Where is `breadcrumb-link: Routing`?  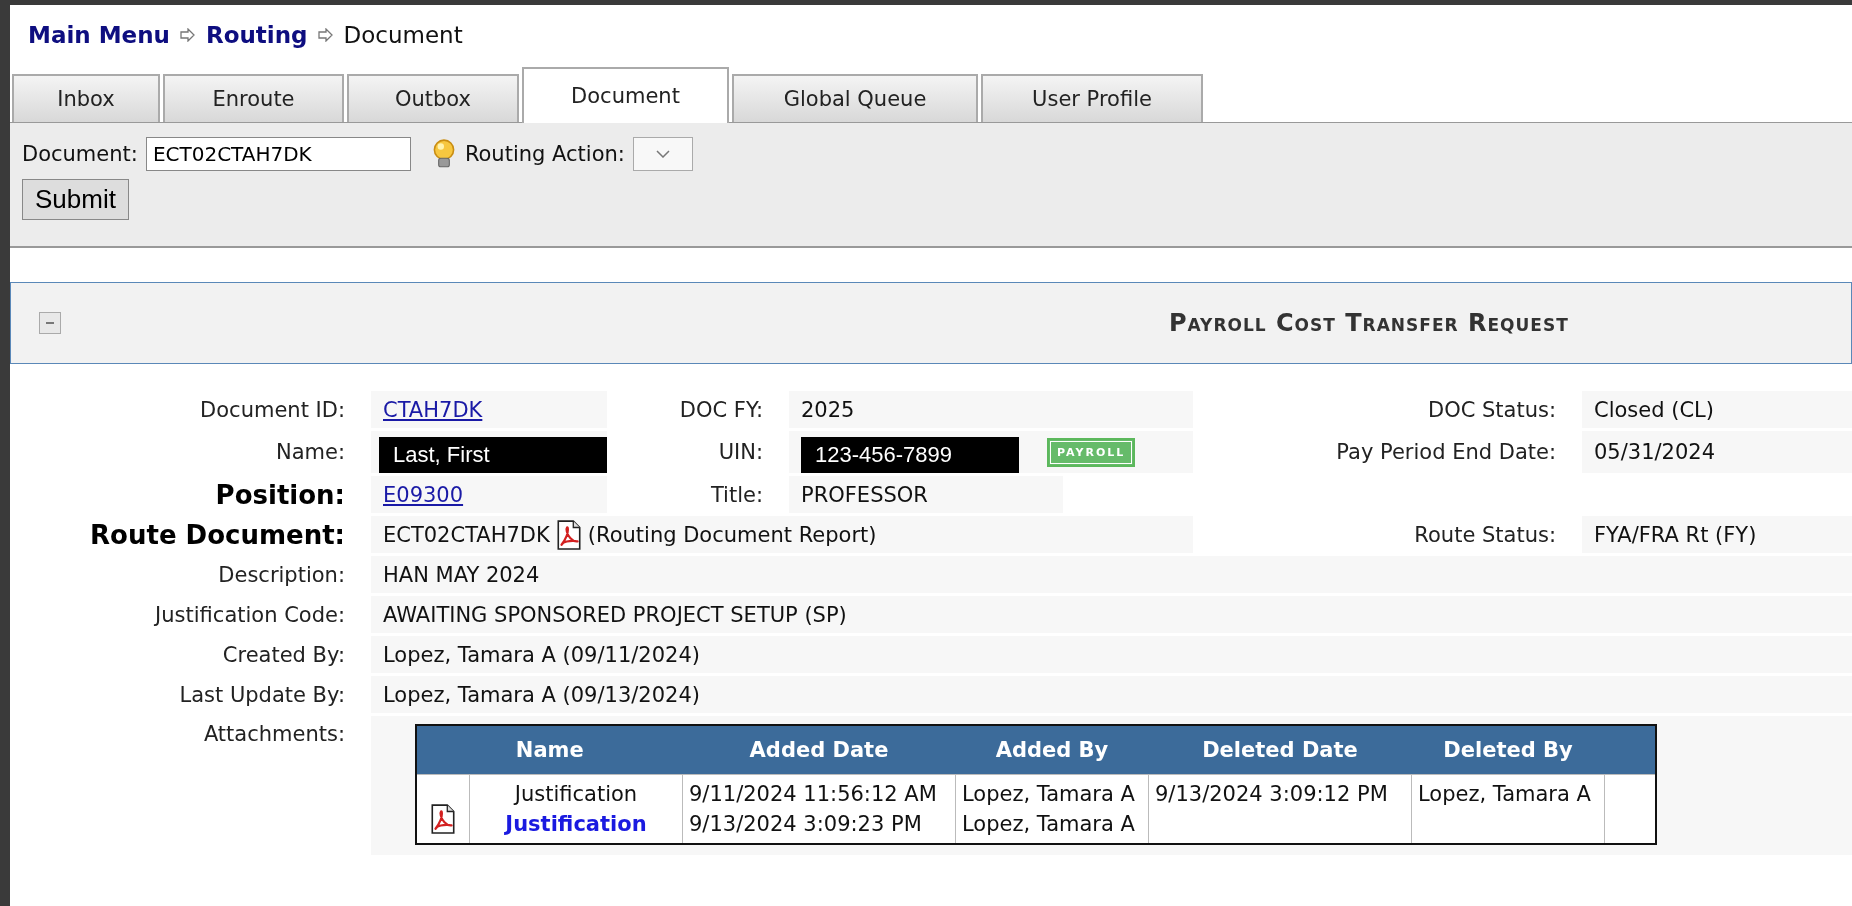
breadcrumb-link: Routing is located at coordinates (256, 35).